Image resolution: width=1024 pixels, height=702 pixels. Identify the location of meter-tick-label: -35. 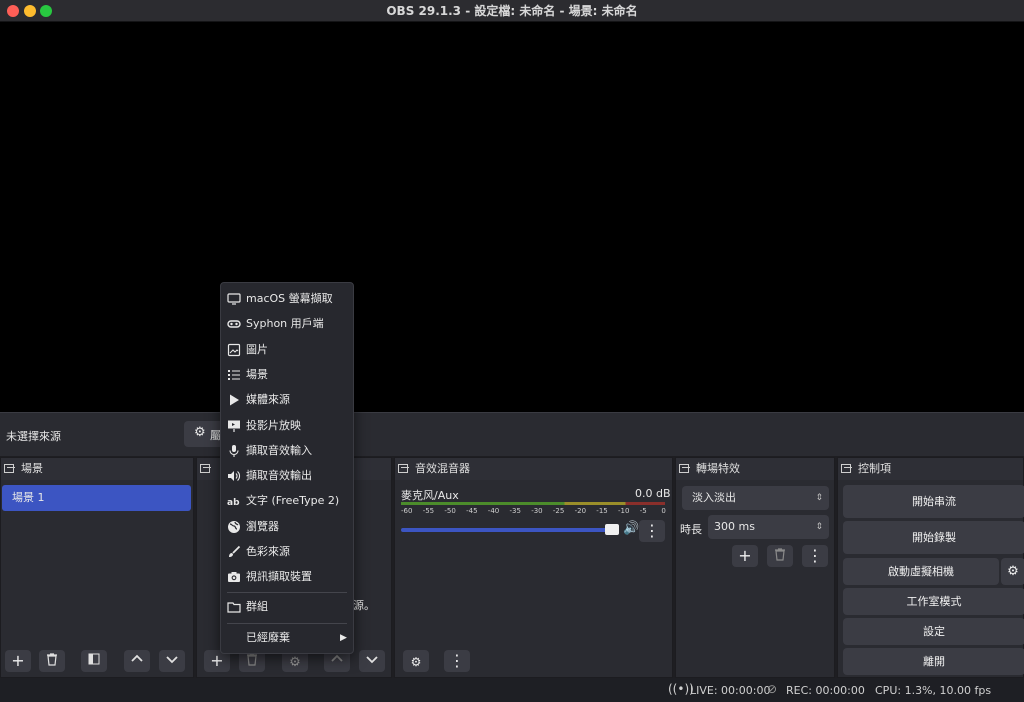
(515, 511).